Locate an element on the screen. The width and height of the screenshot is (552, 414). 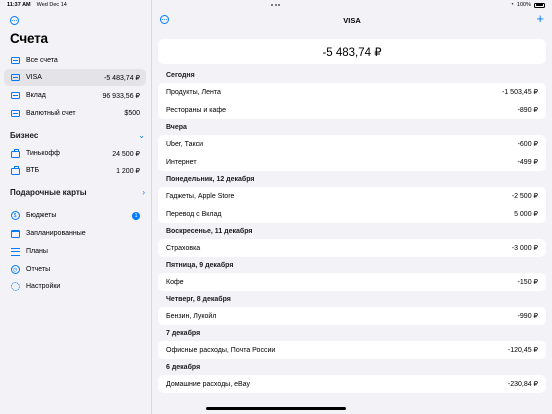
gear-icon is located at coordinates (15, 287).